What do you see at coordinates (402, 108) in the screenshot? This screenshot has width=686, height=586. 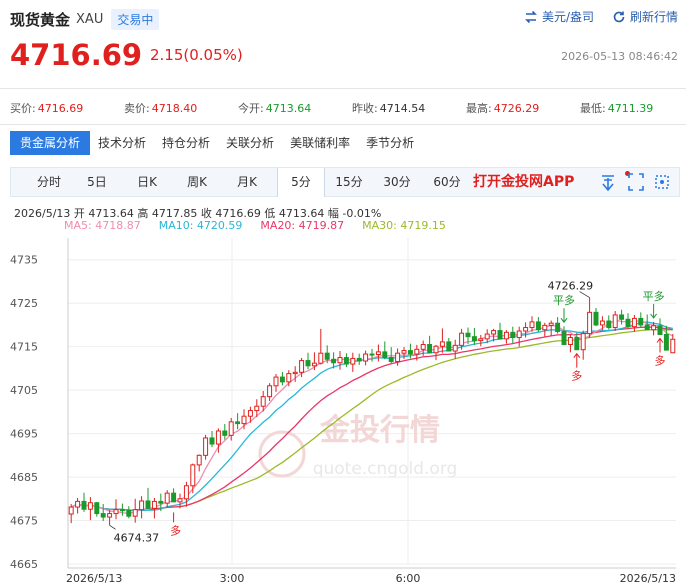 I see `quote-value: 4714.54` at bounding box center [402, 108].